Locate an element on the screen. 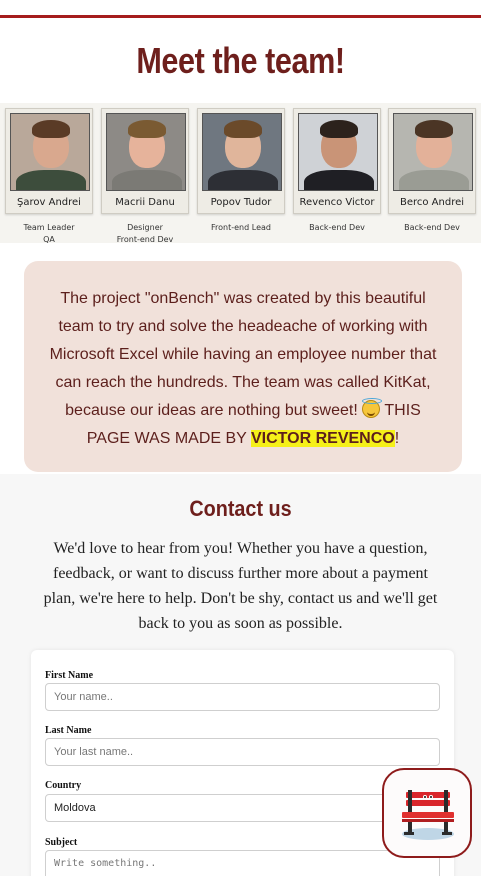 Image resolution: width=481 pixels, height=876 pixels. member-role: Front-end Lead is located at coordinates (241, 227).